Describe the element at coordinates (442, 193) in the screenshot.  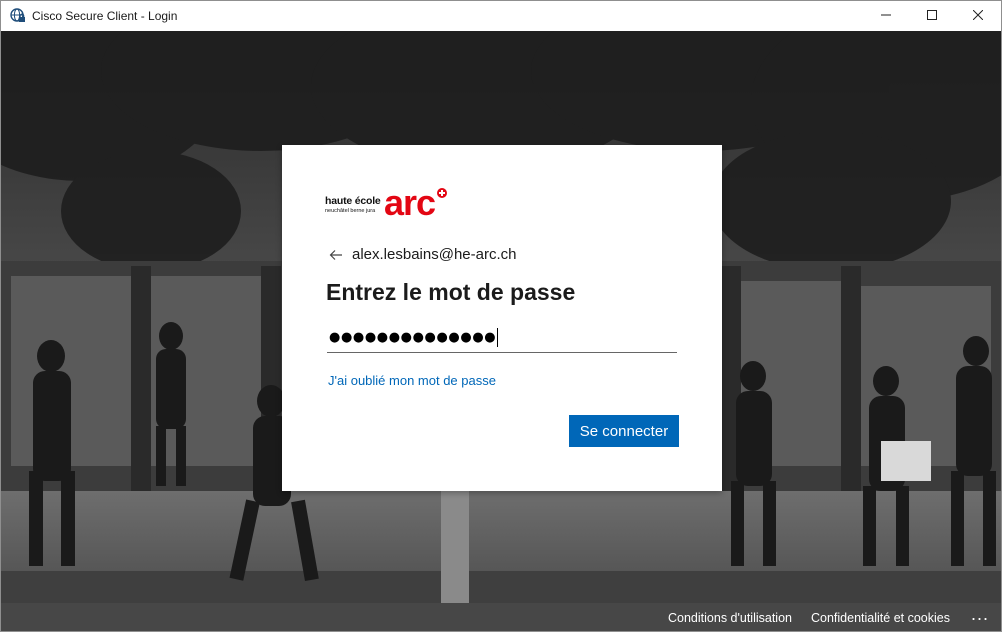
I see `plus-icon` at that location.